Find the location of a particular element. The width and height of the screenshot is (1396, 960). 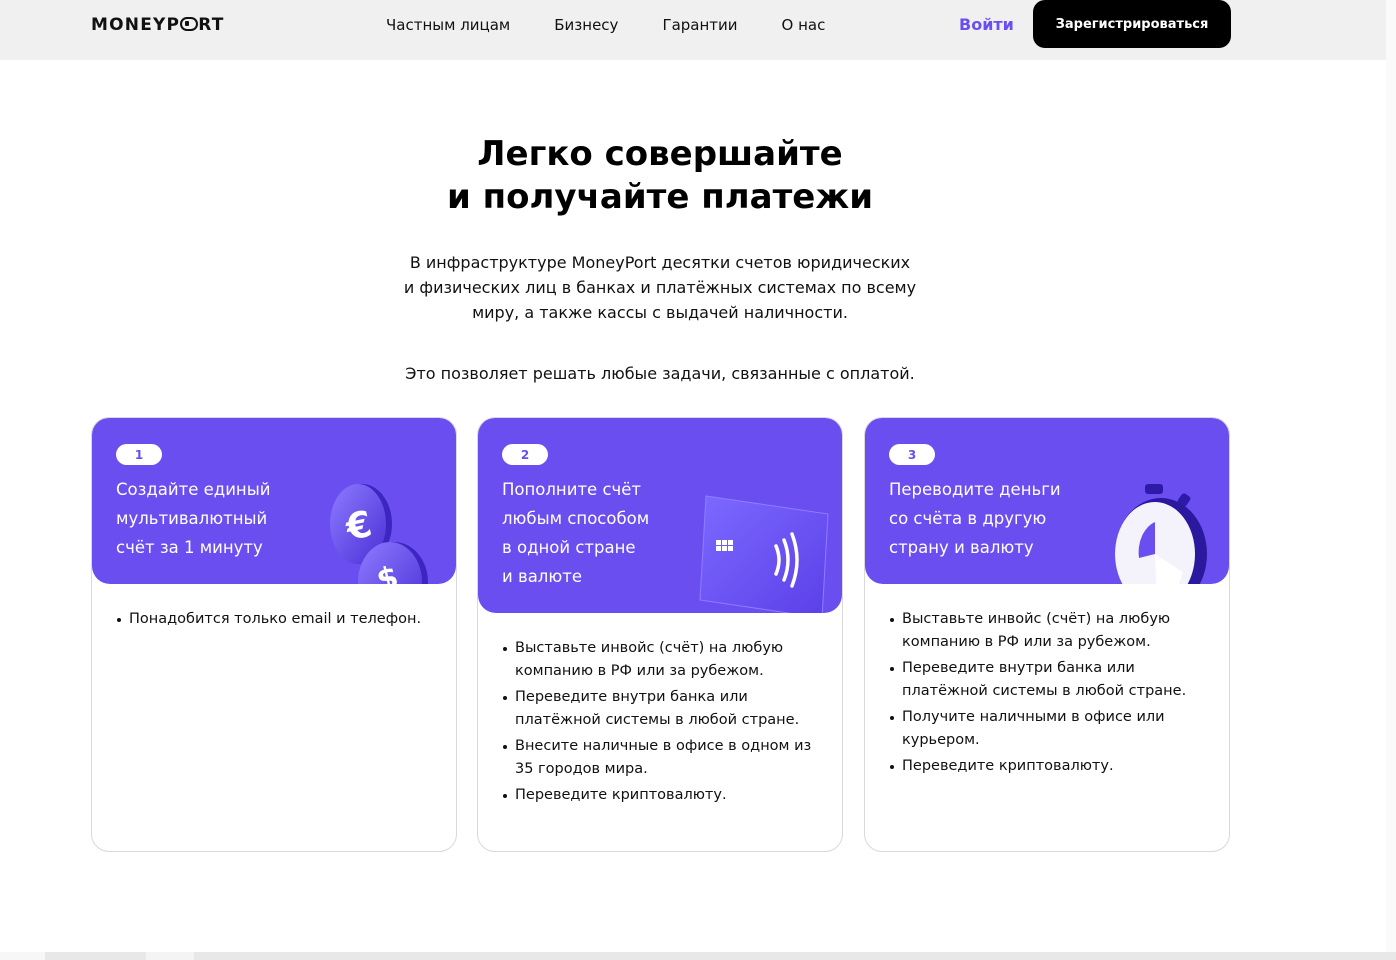

card-icon is located at coordinates (764, 554).